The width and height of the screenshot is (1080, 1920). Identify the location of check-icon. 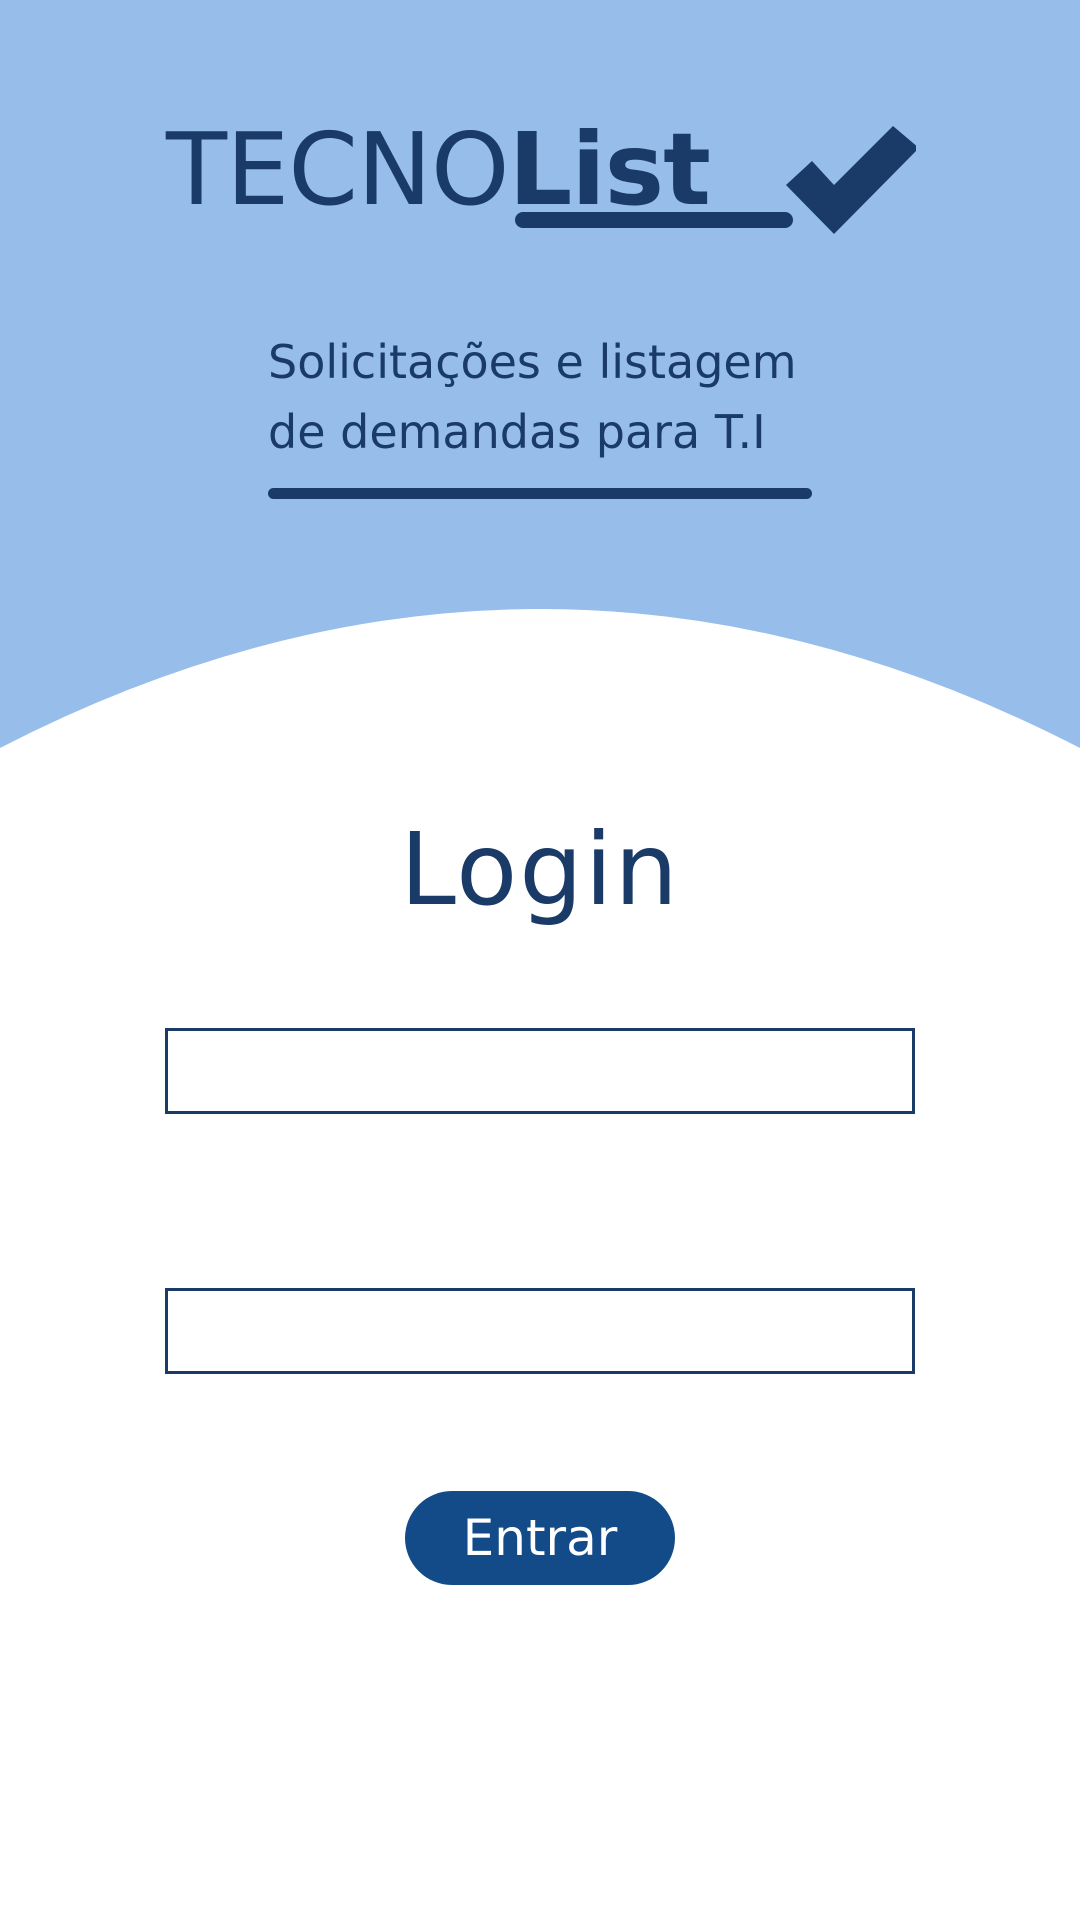
(851, 180).